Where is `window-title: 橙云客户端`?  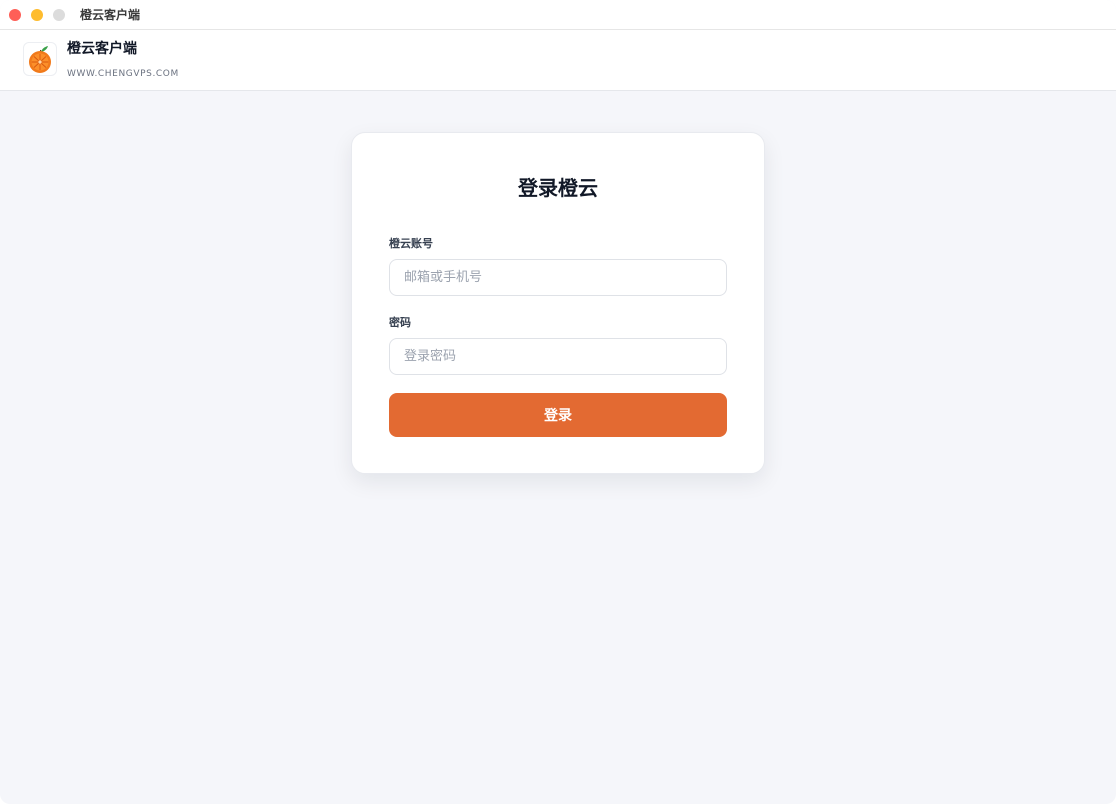
window-title: 橙云客户端 is located at coordinates (110, 15).